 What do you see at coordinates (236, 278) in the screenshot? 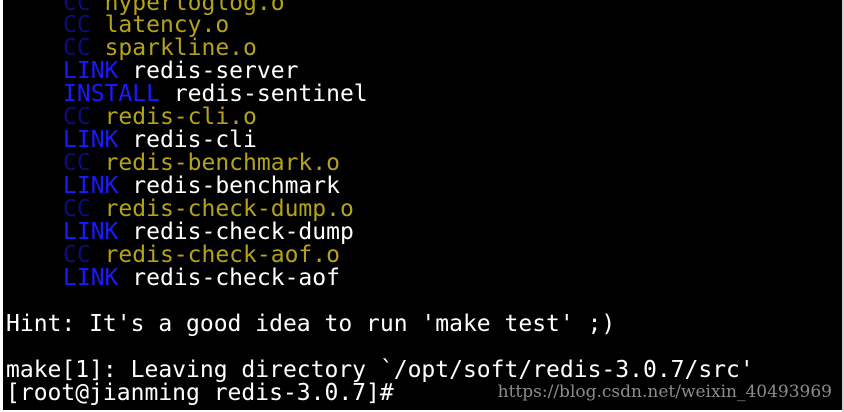
I see `binary-name: redis-check-aof` at bounding box center [236, 278].